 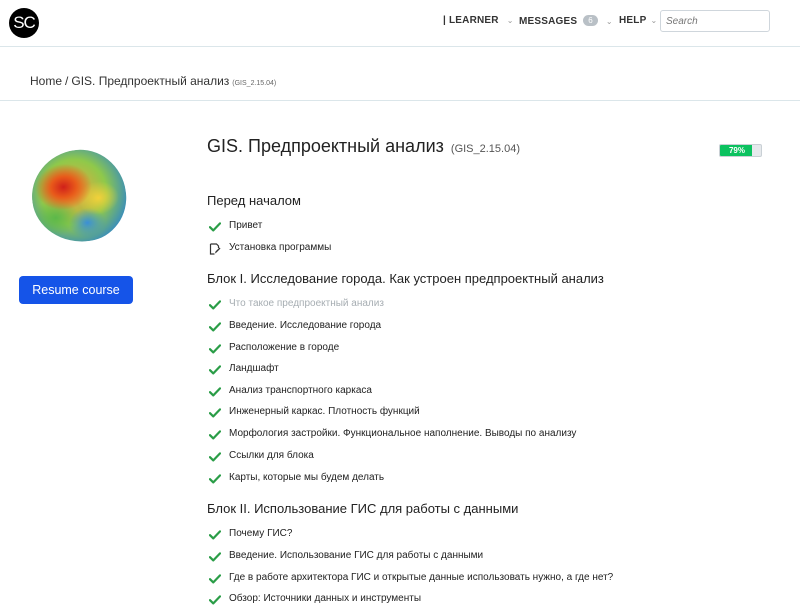 I want to click on unit-label: Инженерный каркас. Плотность функций, so click(x=324, y=411).